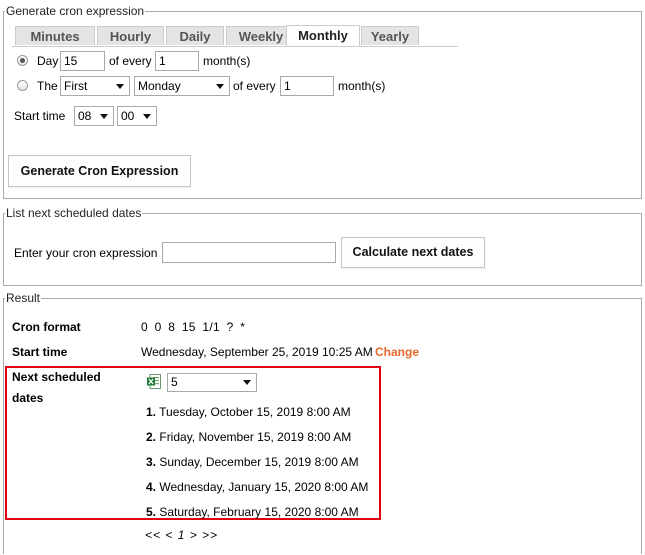 The width and height of the screenshot is (645, 555). I want to click on generate-cron-button: Generate Cron Expression, so click(99, 171).